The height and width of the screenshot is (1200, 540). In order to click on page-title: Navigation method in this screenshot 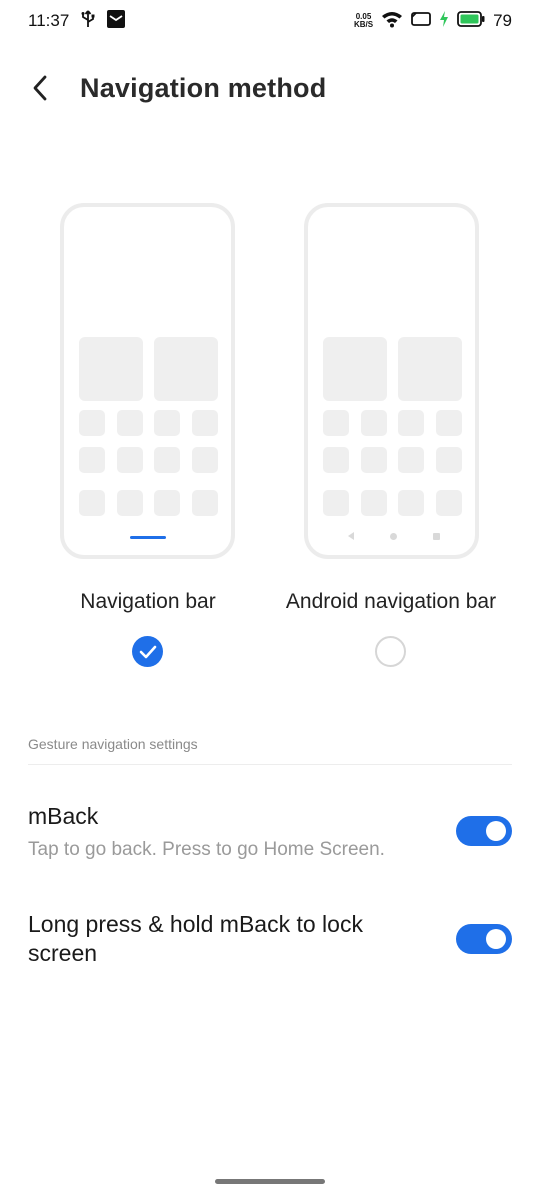, I will do `click(203, 87)`.